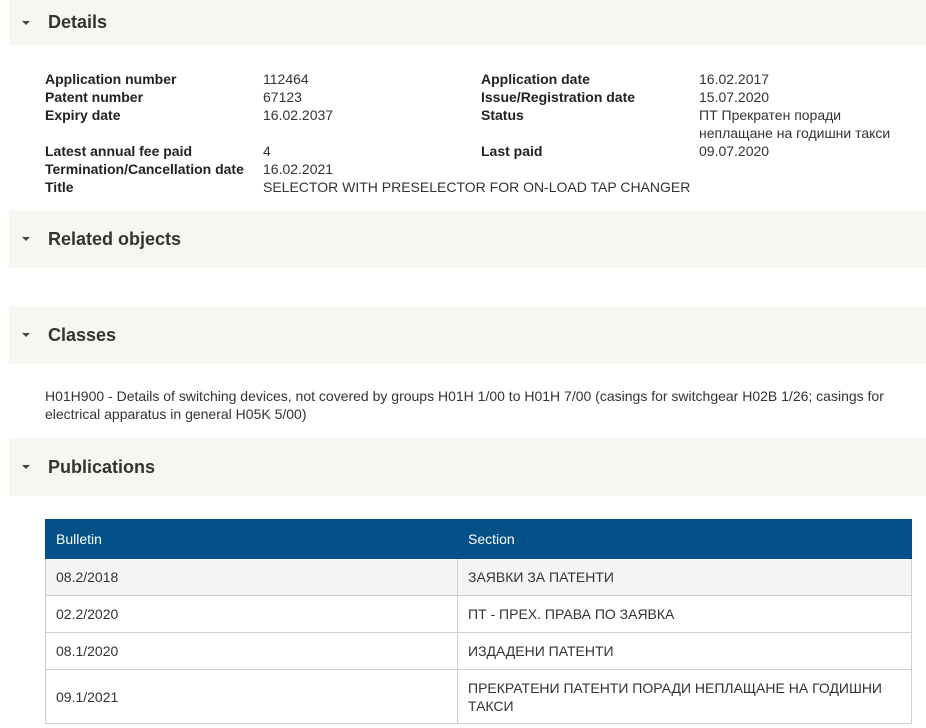  What do you see at coordinates (298, 115) in the screenshot?
I see `expiry-date-value: 16.02.2037` at bounding box center [298, 115].